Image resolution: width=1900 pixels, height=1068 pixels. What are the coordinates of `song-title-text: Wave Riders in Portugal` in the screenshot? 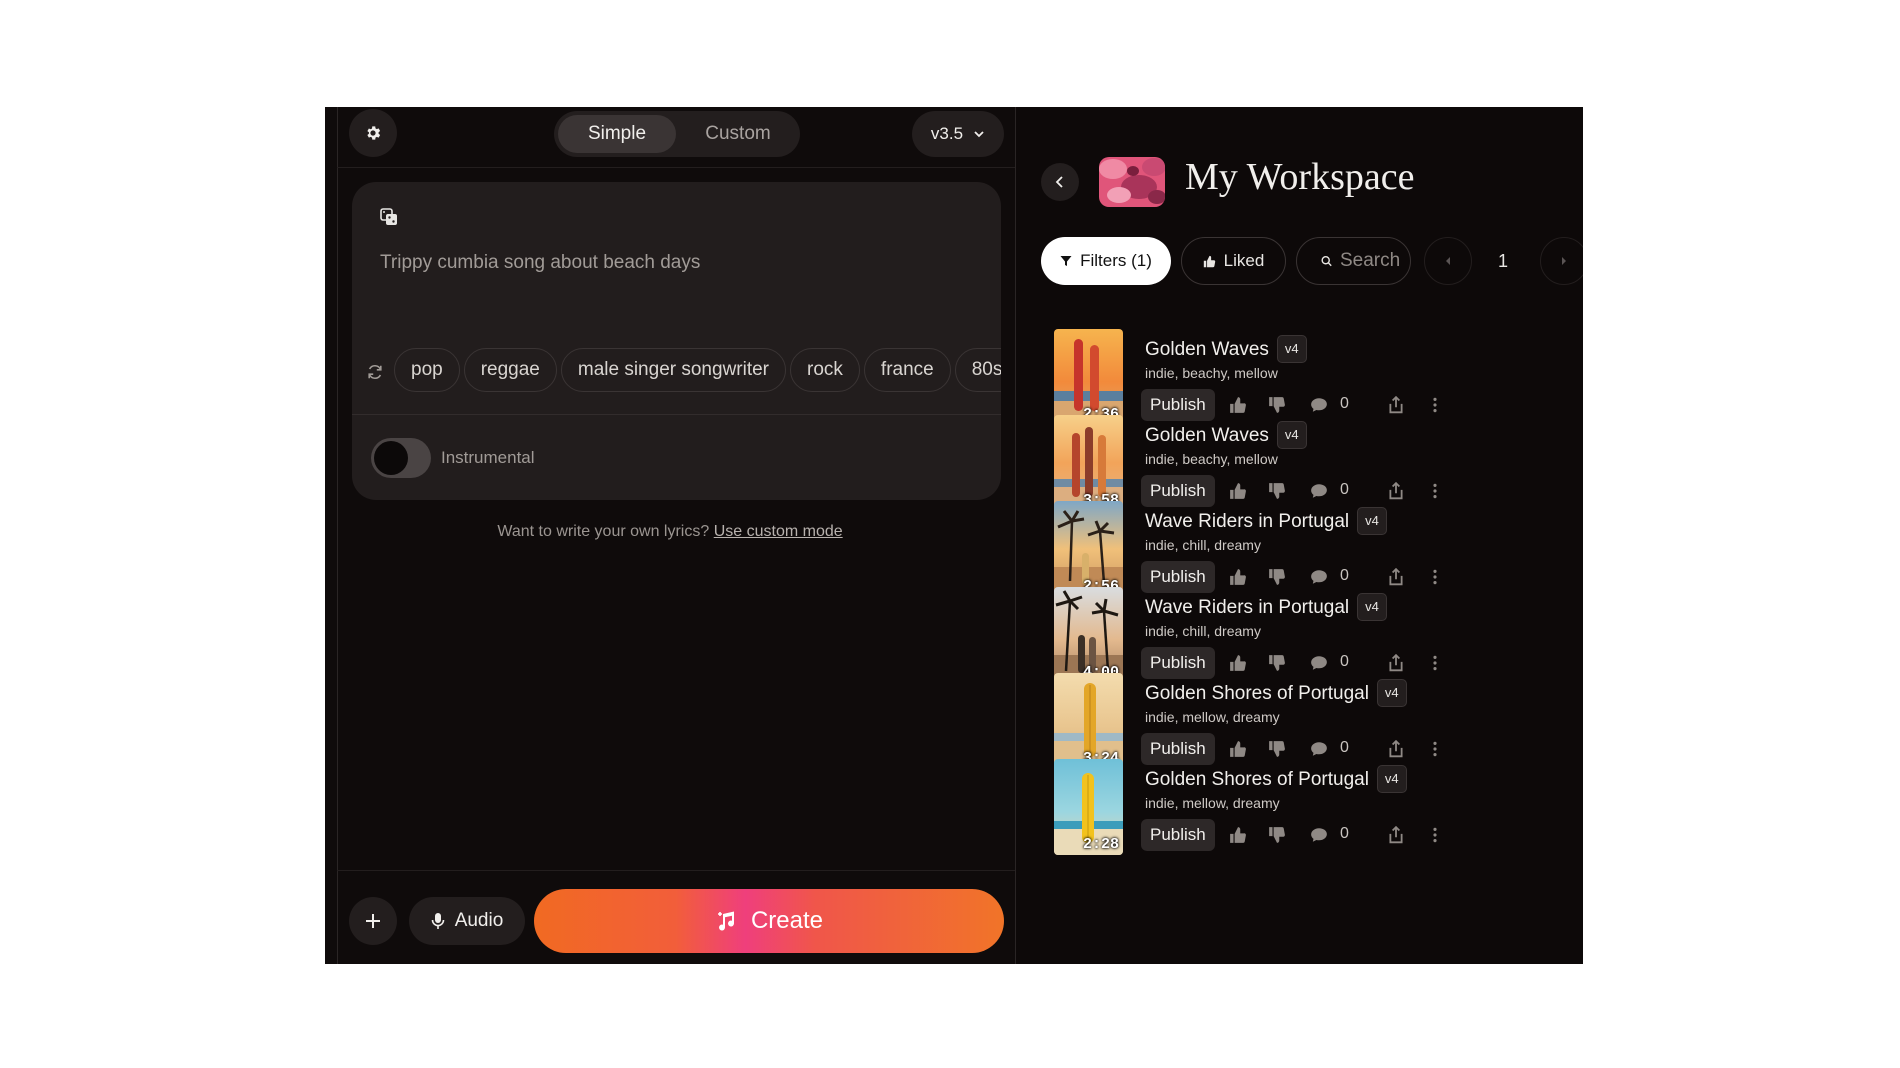 It's located at (1247, 521).